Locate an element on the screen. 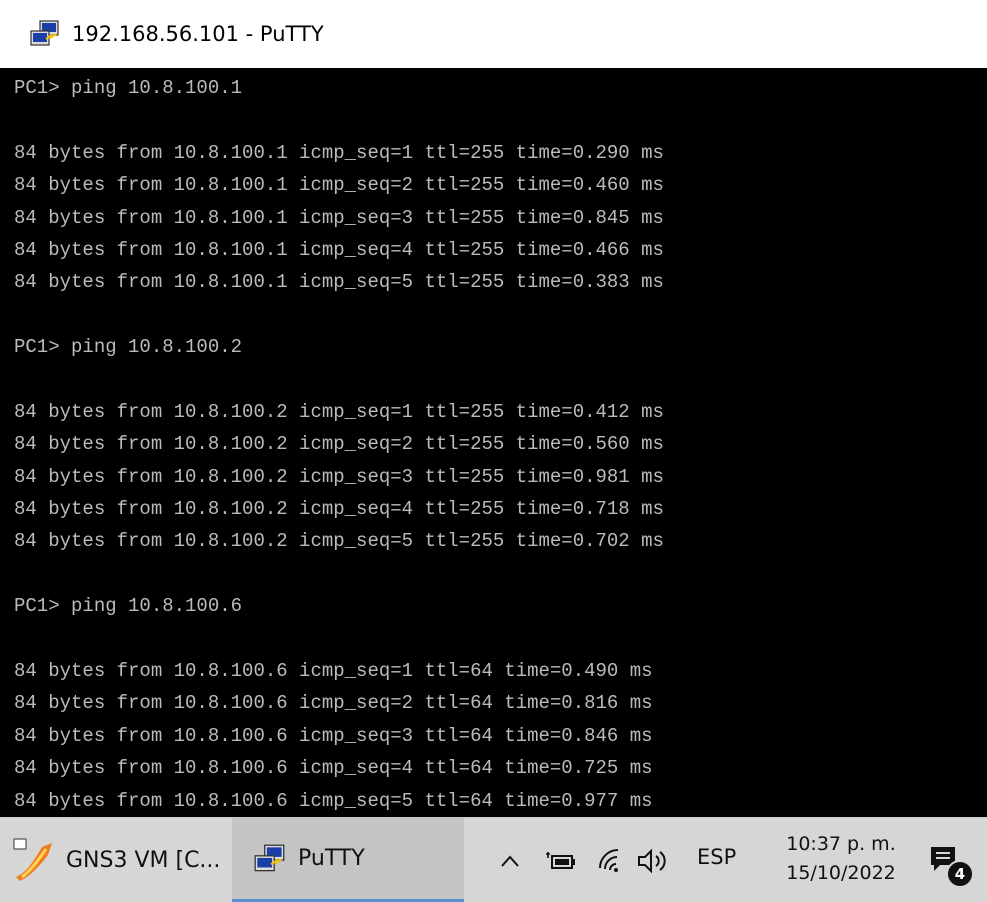 The image size is (987, 902). battery-icon is located at coordinates (561, 861).